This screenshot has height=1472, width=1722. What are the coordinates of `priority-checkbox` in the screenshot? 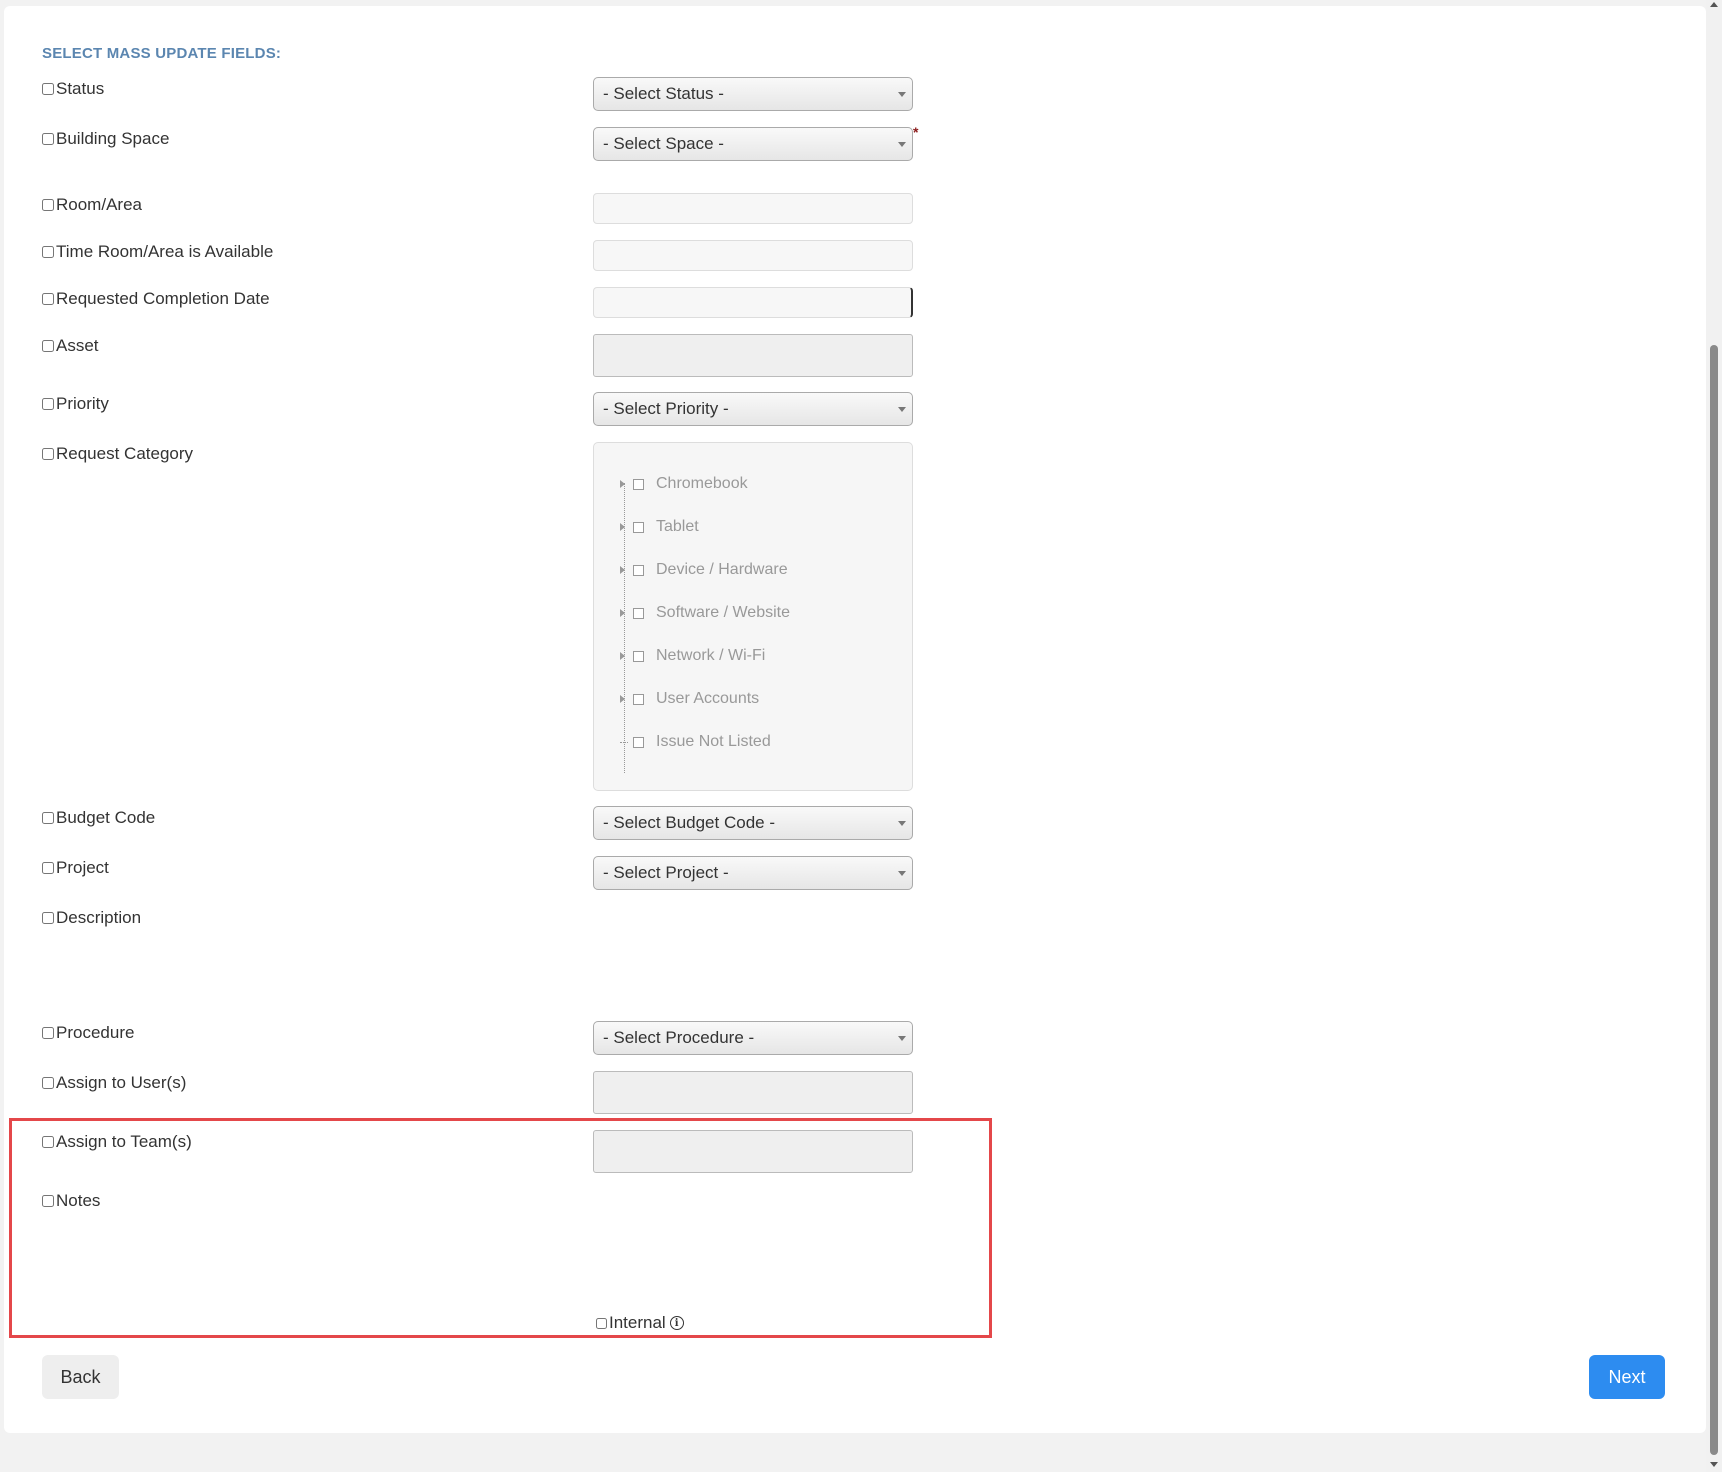 It's located at (48, 404).